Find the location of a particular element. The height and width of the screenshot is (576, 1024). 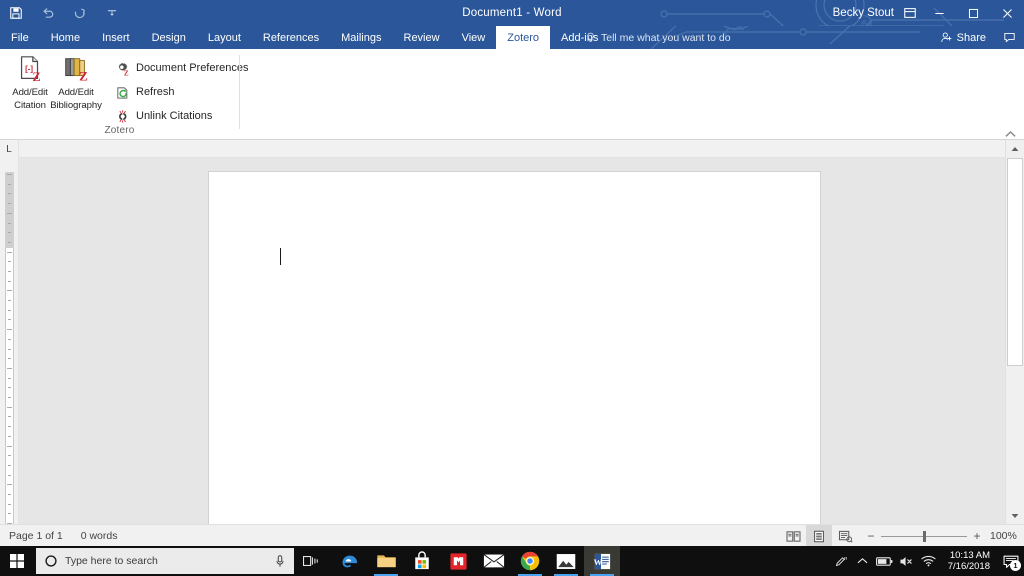

zoom-slider-handle is located at coordinates (924, 536).